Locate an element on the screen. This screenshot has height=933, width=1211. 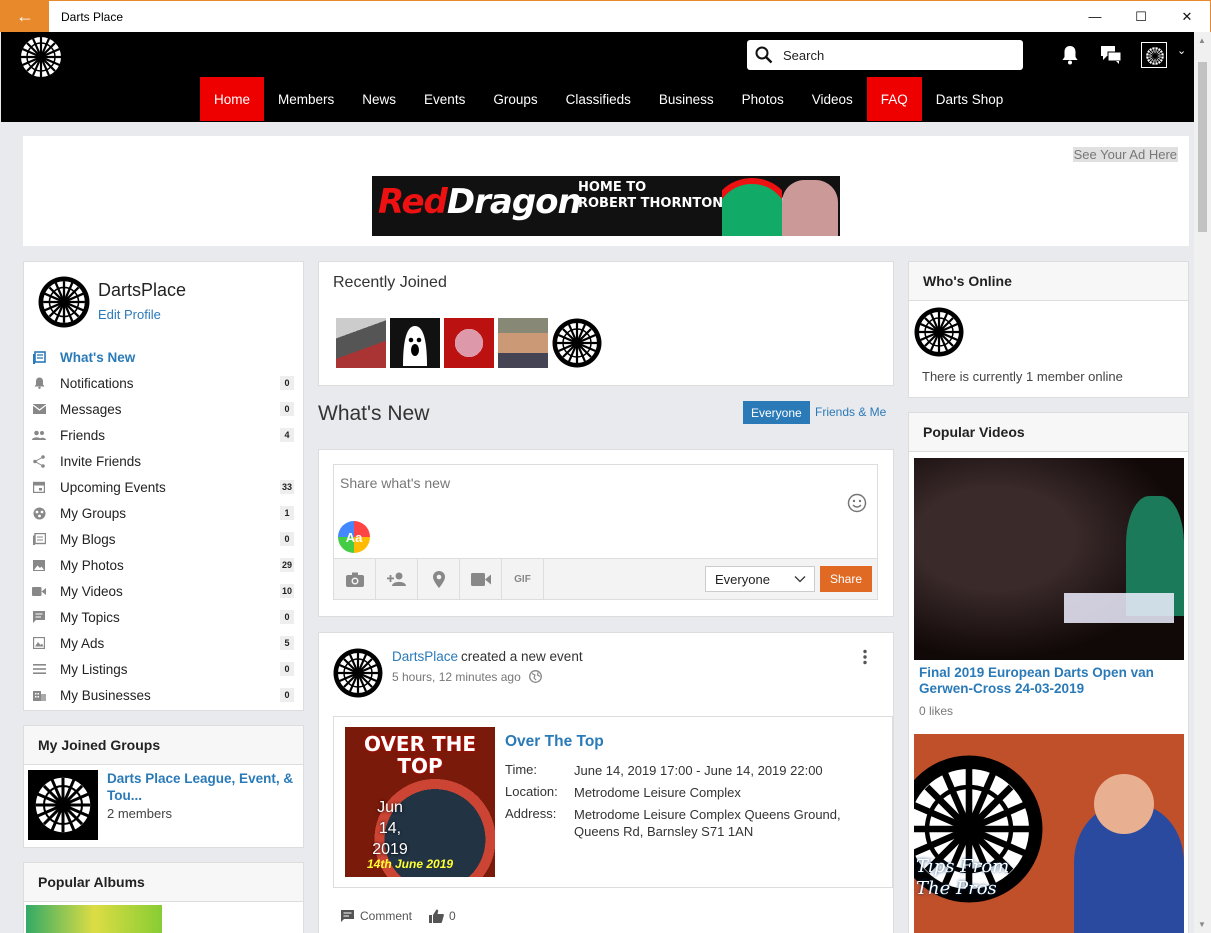
event-title-link: Over The Top is located at coordinates (554, 742).